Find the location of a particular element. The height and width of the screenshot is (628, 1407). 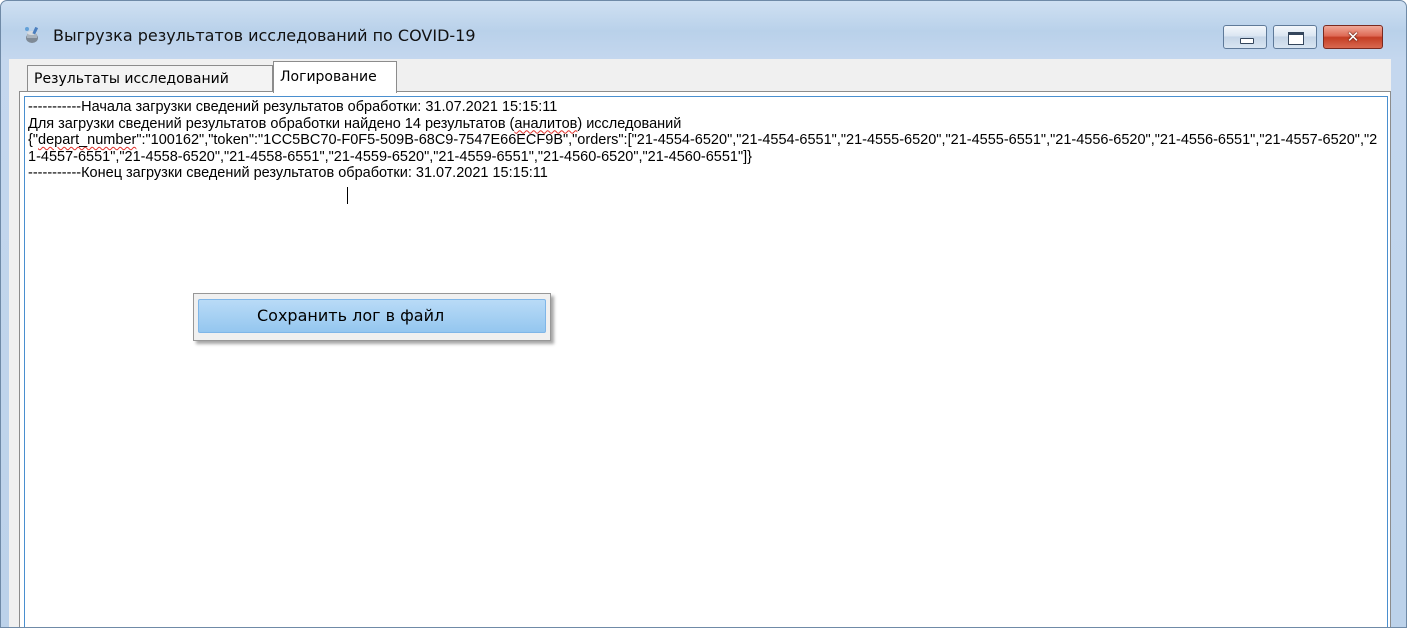

close-button: ✕ is located at coordinates (1353, 37).